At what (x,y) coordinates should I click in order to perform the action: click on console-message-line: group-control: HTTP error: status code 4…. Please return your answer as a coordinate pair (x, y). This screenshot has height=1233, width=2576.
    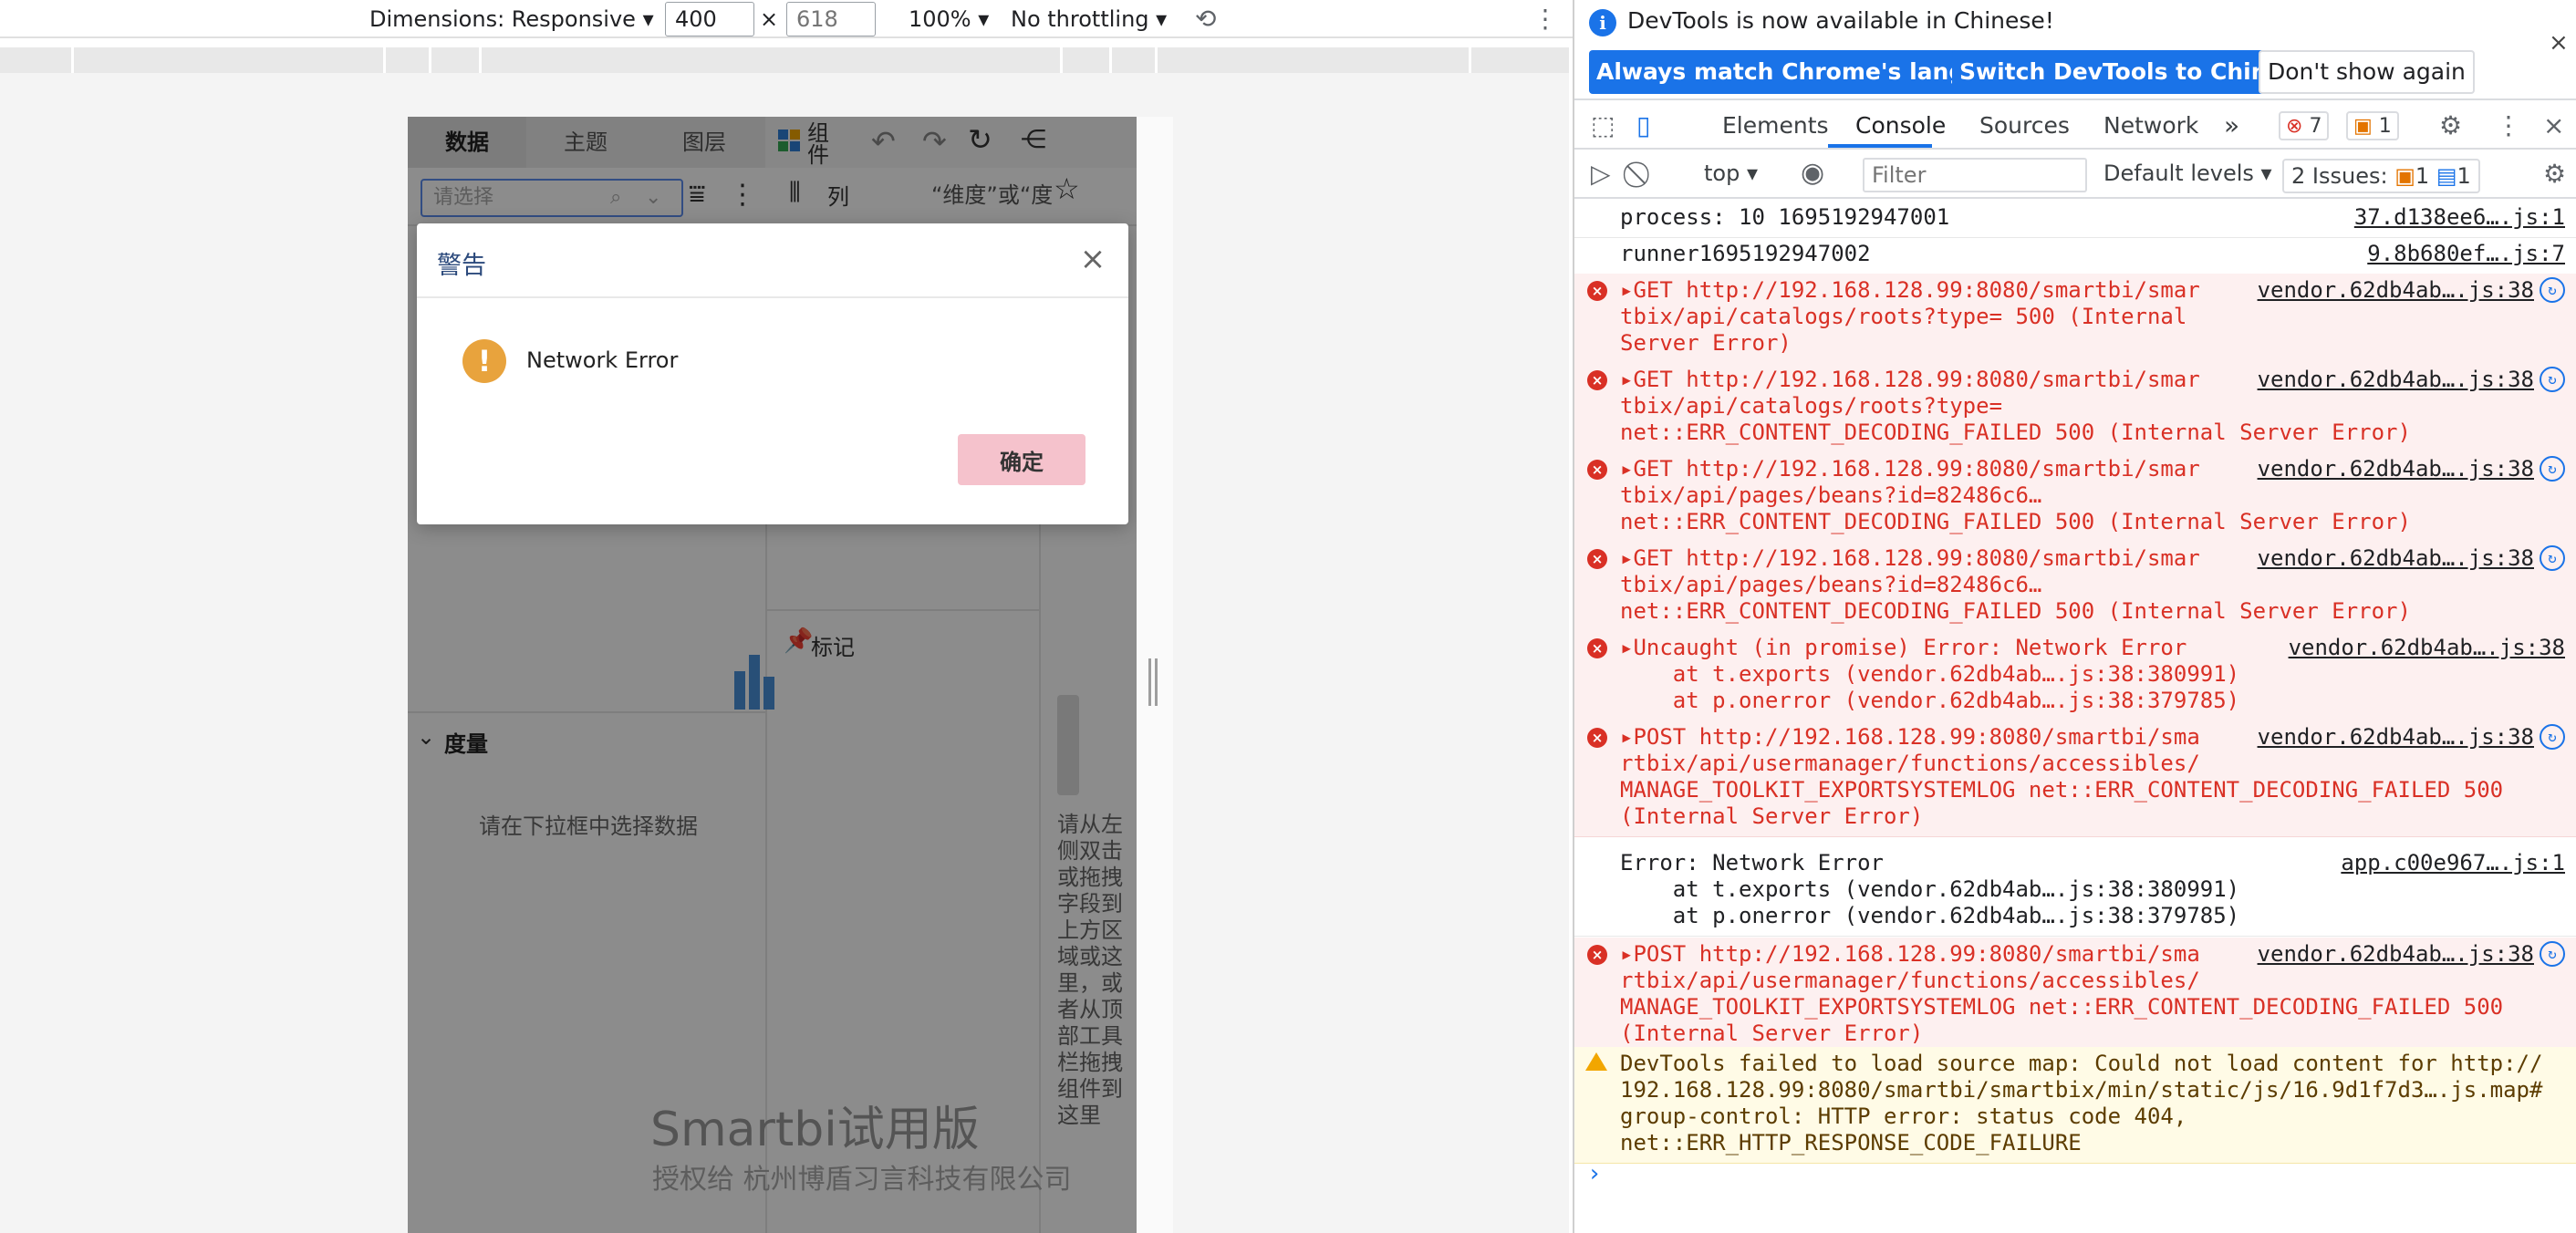
    Looking at the image, I should click on (1904, 1116).